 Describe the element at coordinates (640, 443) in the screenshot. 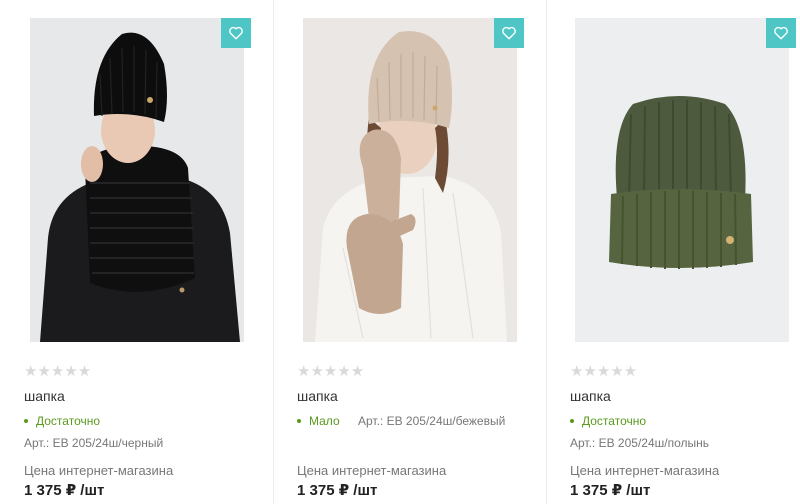

I see `product-article: Арт.: EB 205/24ш/полынь` at that location.